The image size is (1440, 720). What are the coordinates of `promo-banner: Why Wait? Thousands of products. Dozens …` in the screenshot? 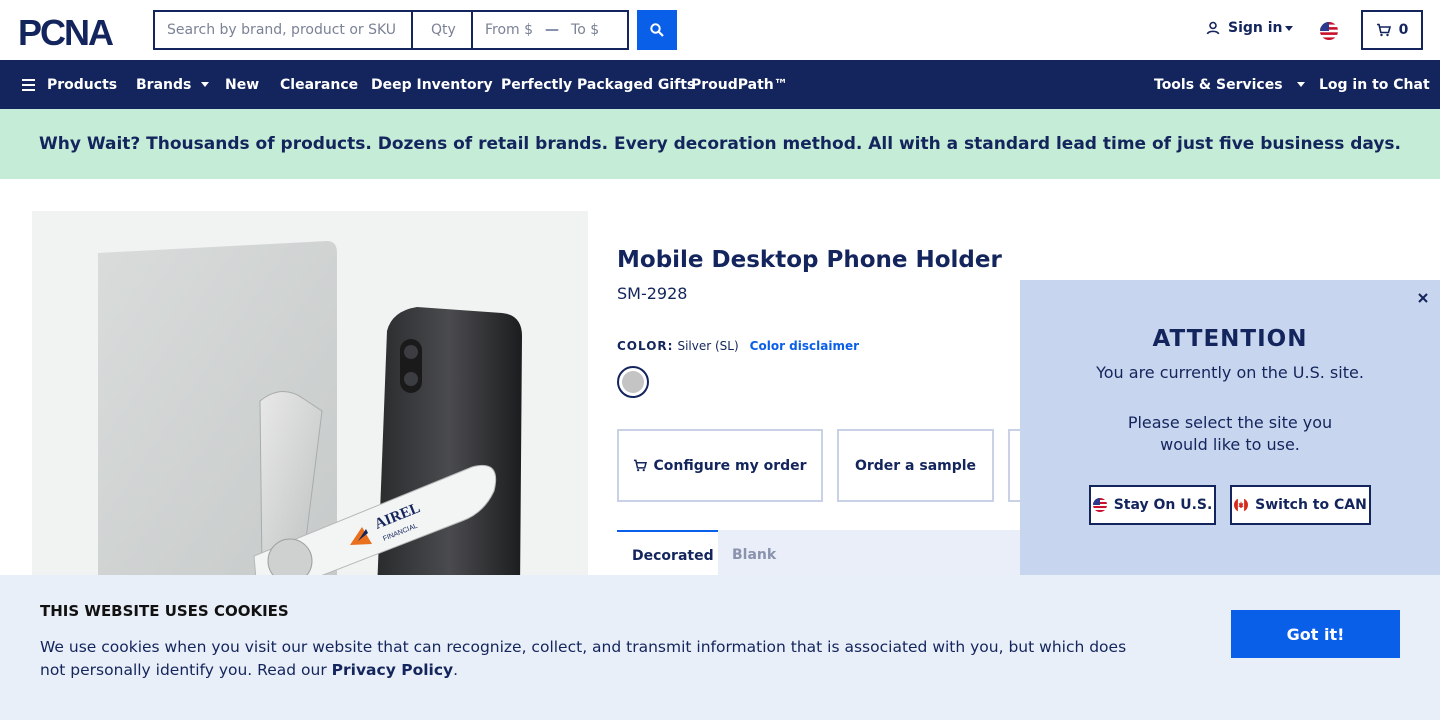 It's located at (720, 144).